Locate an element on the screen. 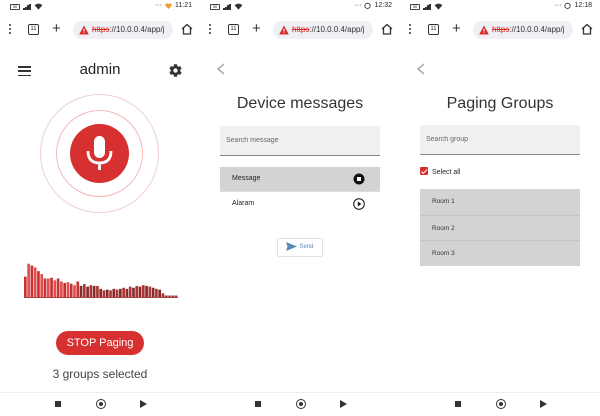 Image resolution: width=600 pixels, height=416 pixels. status-time: 11:21 is located at coordinates (183, 5).